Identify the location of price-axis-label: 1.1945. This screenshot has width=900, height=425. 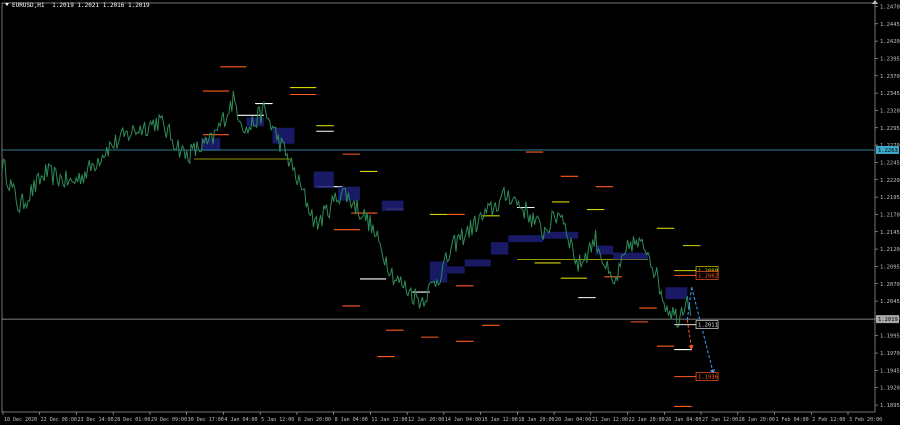
(890, 371).